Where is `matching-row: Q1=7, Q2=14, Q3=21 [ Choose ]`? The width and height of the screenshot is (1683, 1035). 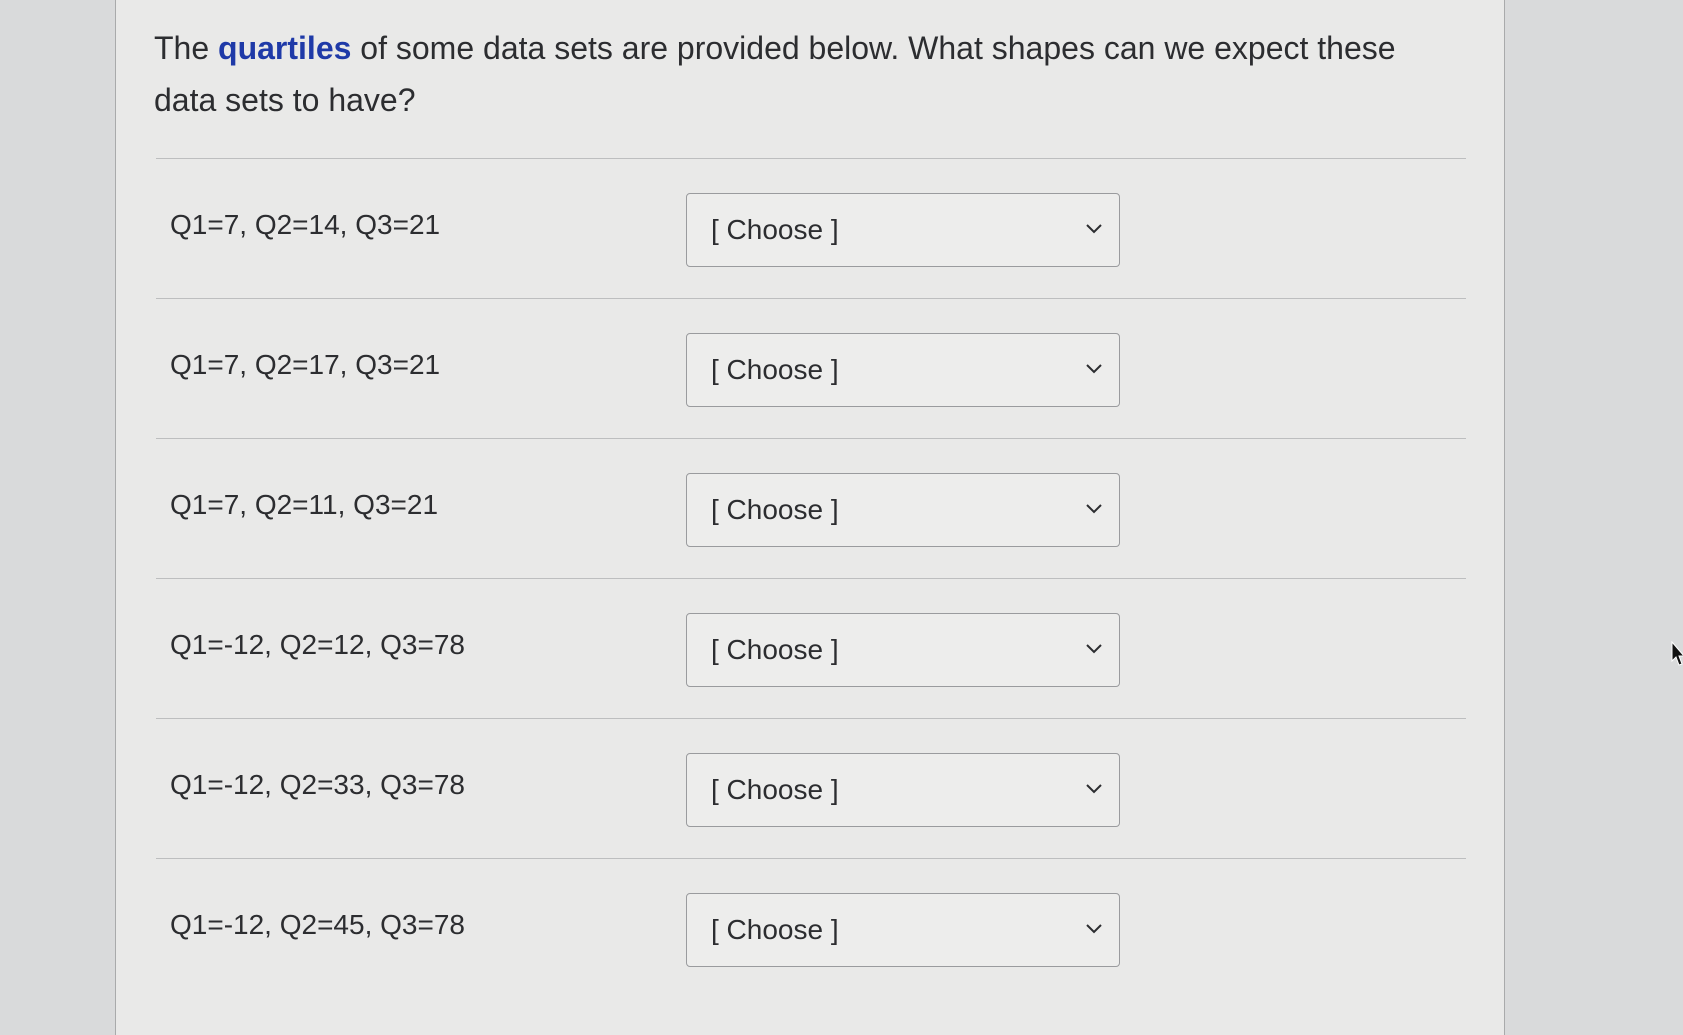 matching-row: Q1=7, Q2=14, Q3=21 [ Choose ] is located at coordinates (811, 228).